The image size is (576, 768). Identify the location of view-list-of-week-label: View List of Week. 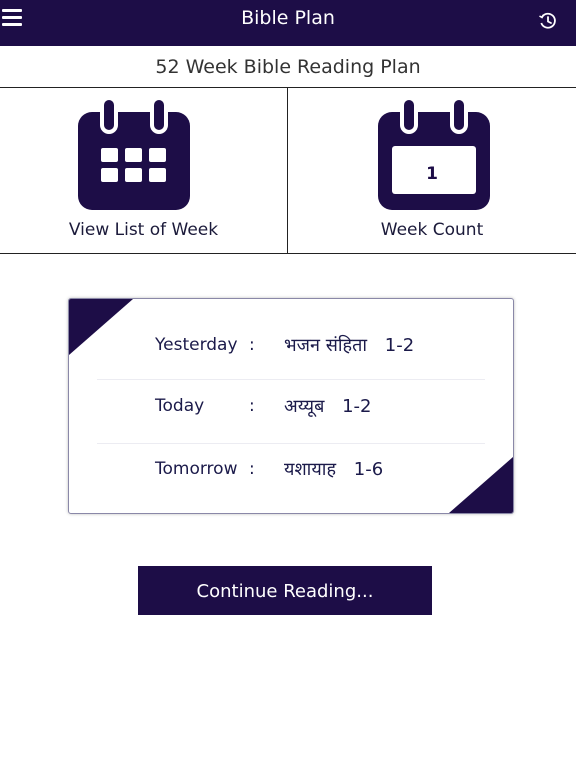
(143, 230).